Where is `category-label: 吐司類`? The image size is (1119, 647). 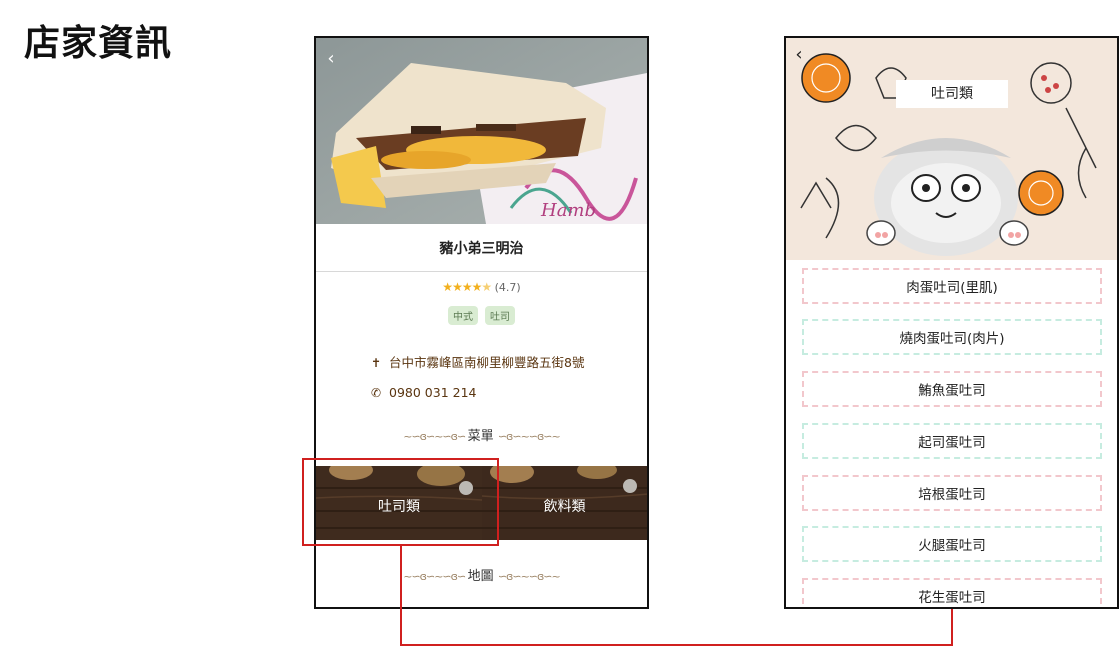 category-label: 吐司類 is located at coordinates (399, 507).